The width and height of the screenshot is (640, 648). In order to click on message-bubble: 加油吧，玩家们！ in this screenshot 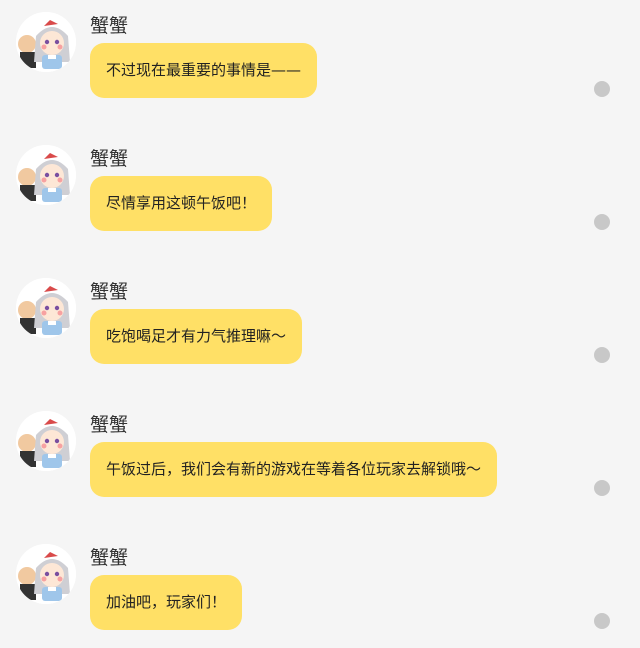, I will do `click(166, 602)`.